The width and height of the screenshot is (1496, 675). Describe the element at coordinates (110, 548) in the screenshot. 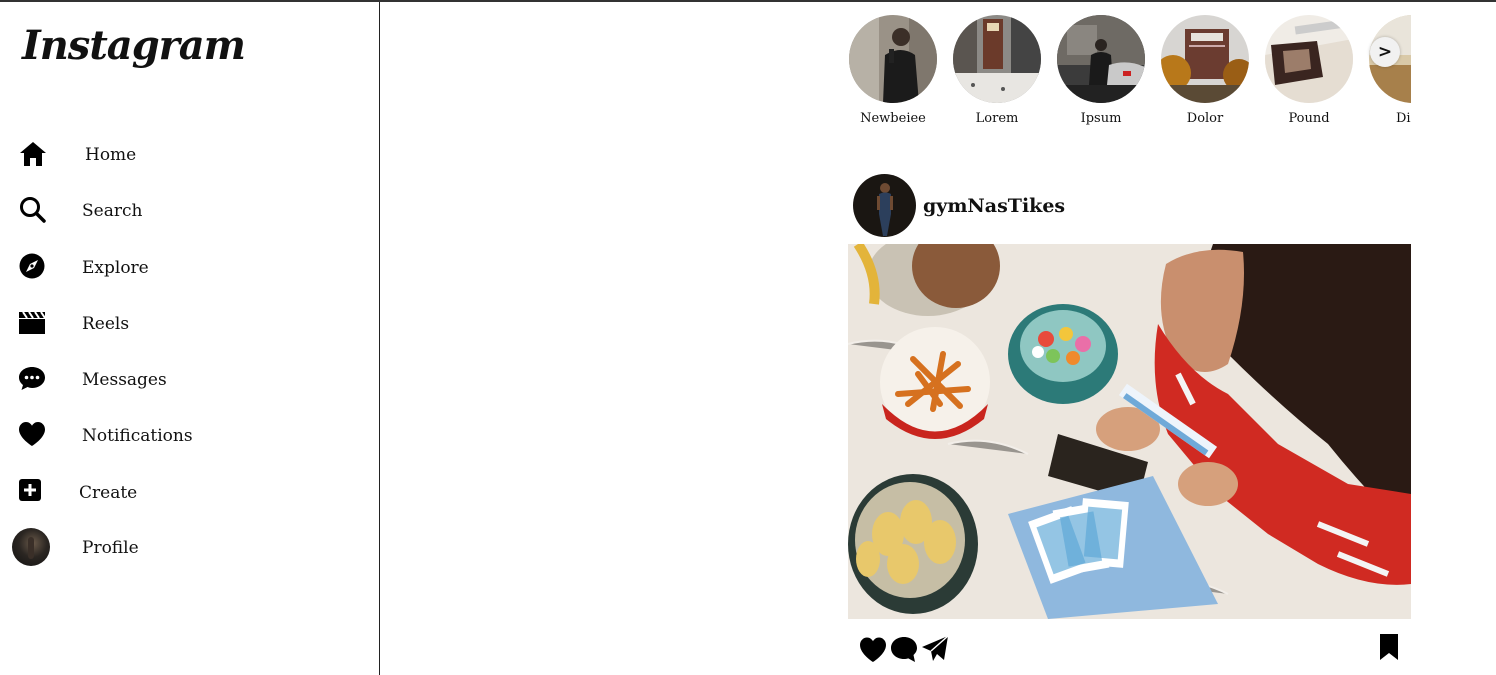

I see `sidebar-item-label: Profile` at that location.